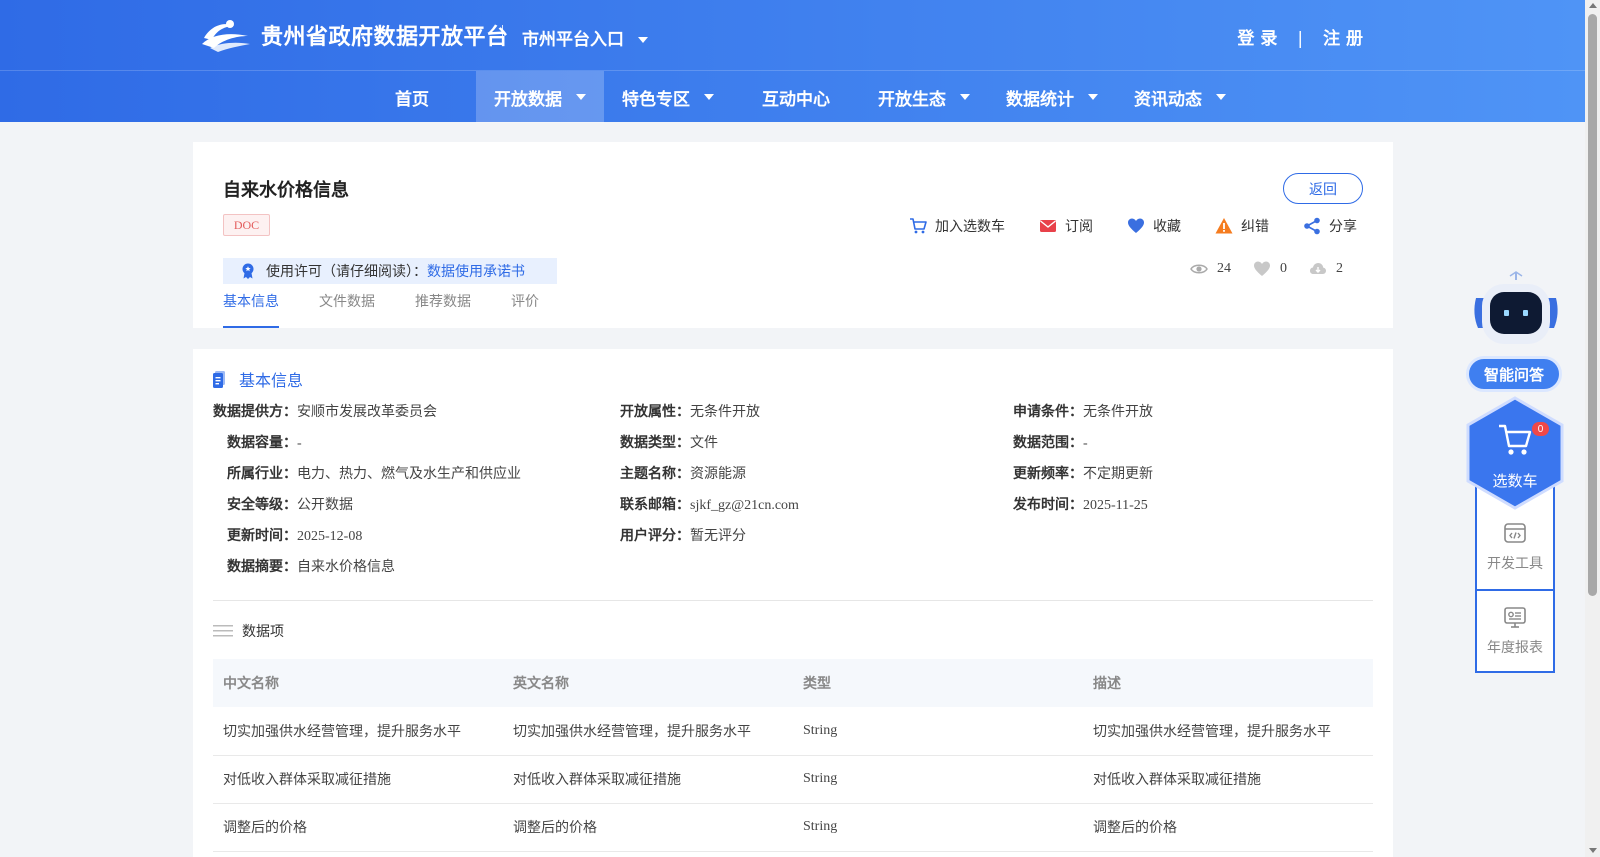  I want to click on field-publish-time: 发布时间：2025-11-25, so click(1080, 504).